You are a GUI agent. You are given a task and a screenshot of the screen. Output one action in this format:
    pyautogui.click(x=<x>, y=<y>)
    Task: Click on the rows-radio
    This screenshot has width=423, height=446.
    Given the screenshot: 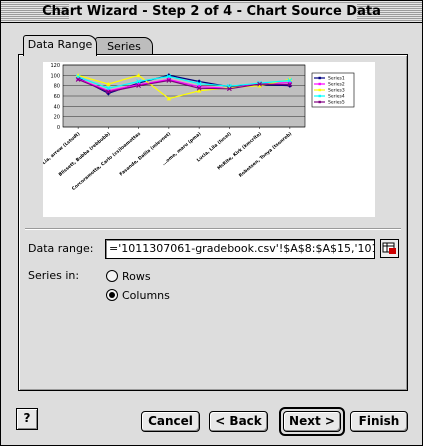 What is the action you would take?
    pyautogui.click(x=112, y=276)
    